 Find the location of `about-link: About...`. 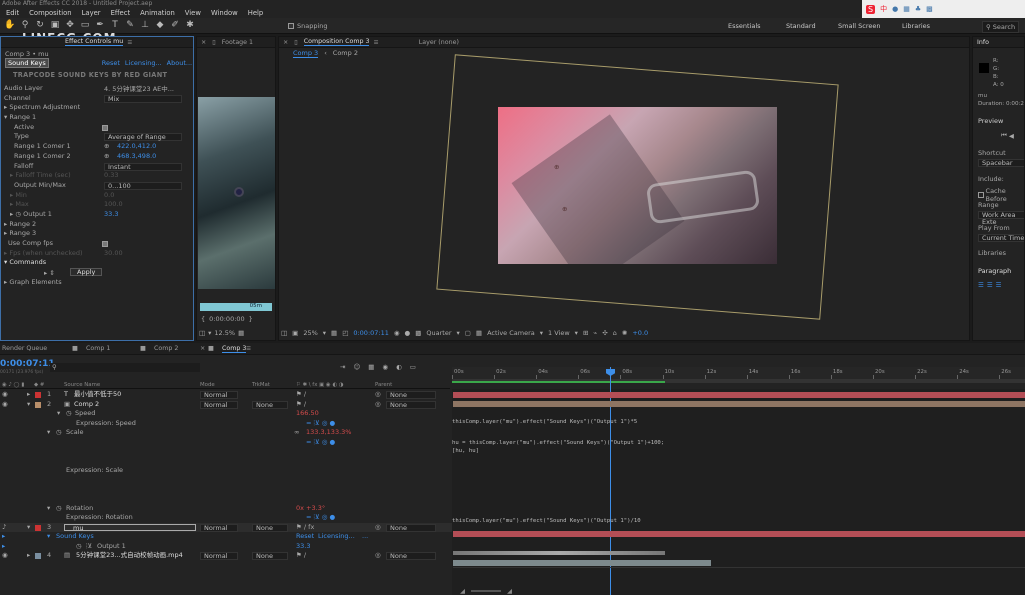

about-link: About... is located at coordinates (179, 63).